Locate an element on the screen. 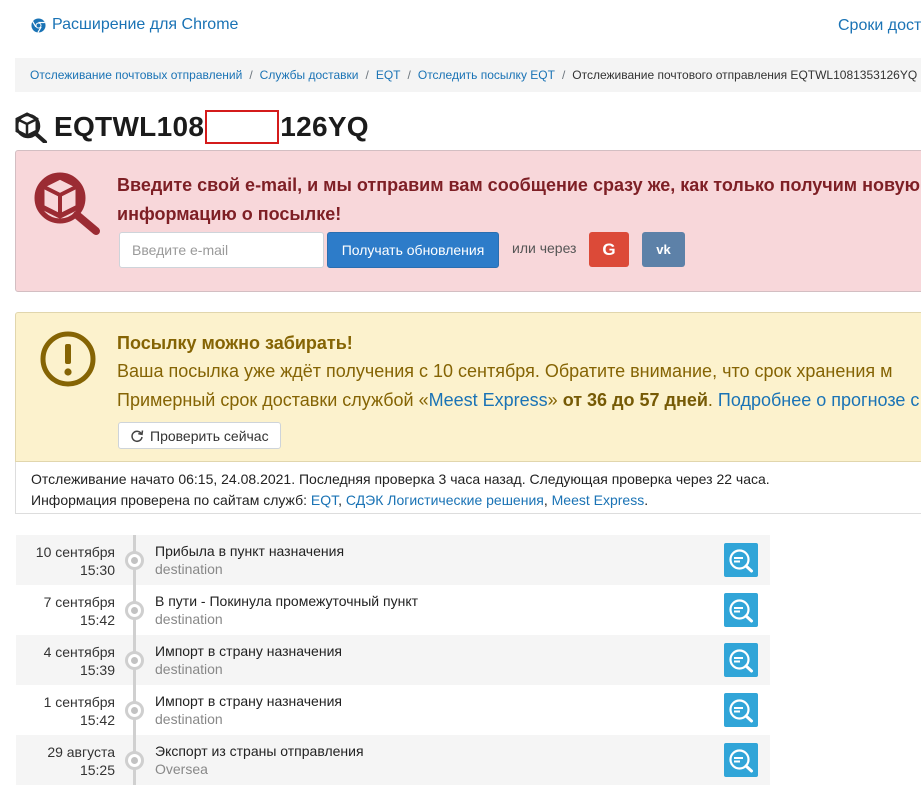 This screenshot has width=921, height=796. event-title: Прибыла в пункт назначения is located at coordinates (250, 551).